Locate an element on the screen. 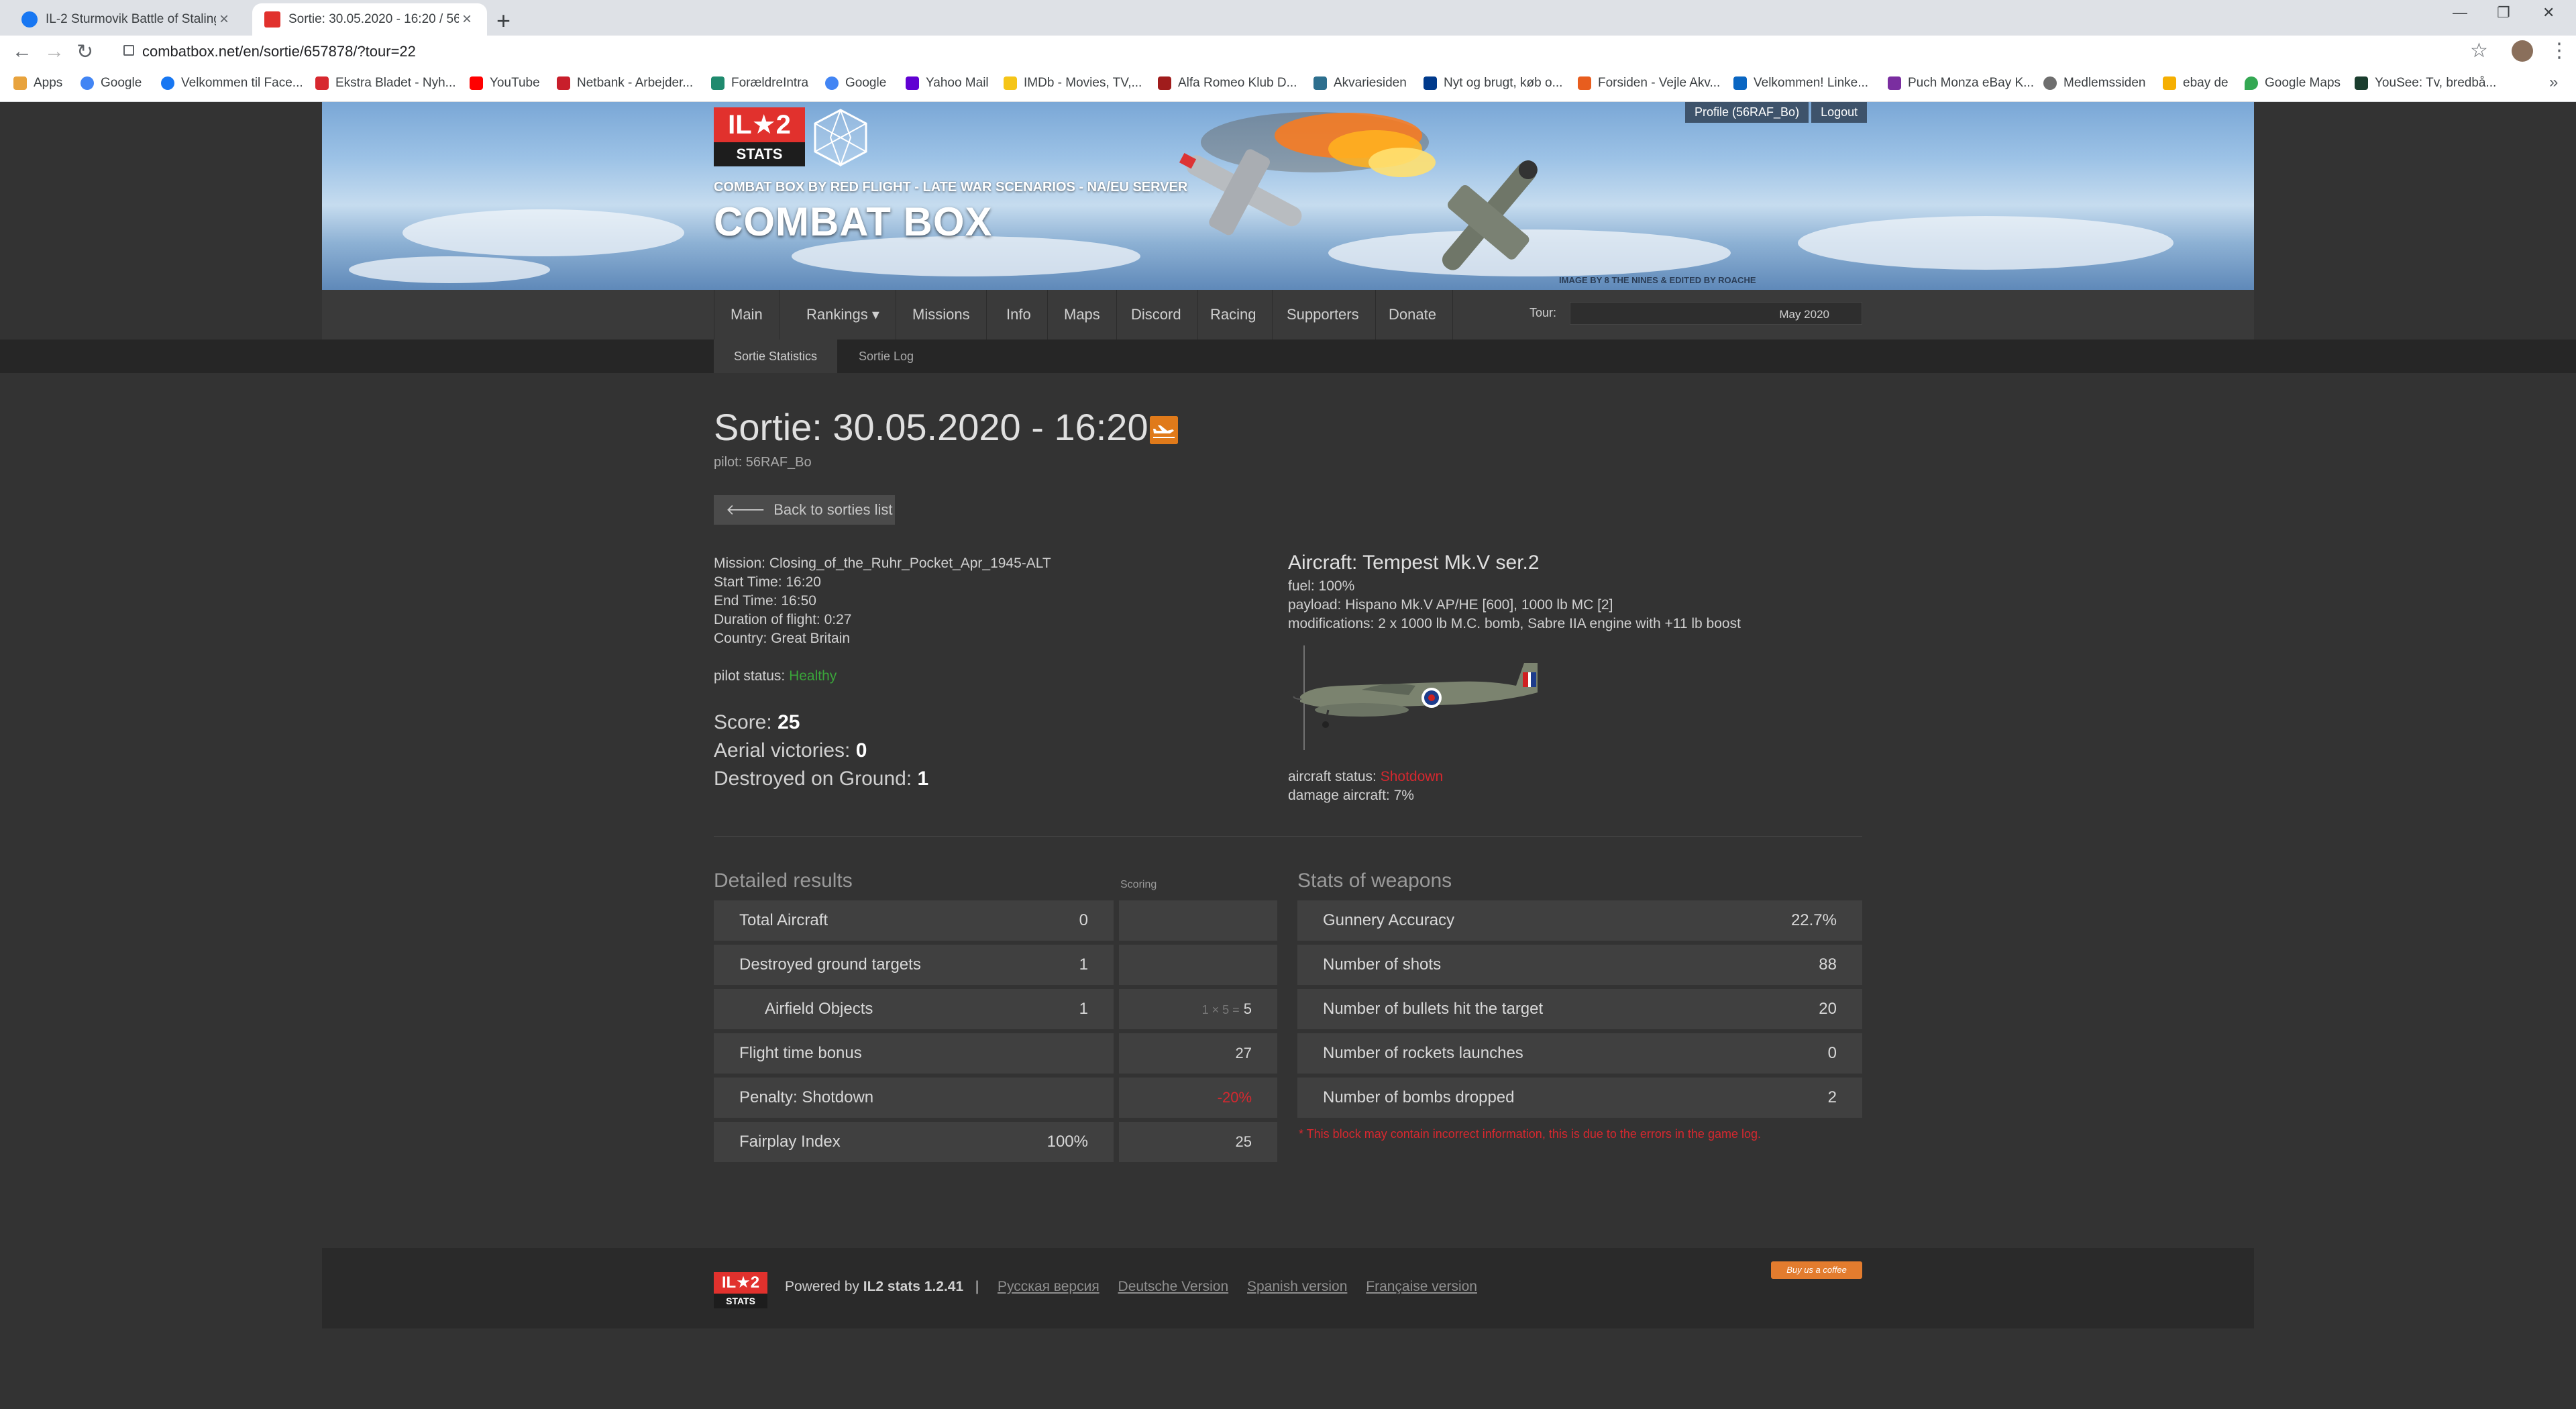  globe-icon is located at coordinates (2050, 83).